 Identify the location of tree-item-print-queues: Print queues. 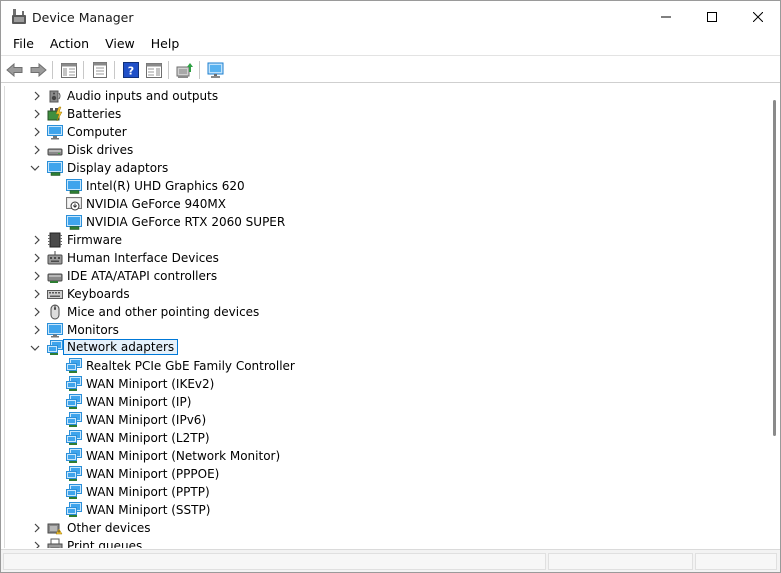
(385, 542).